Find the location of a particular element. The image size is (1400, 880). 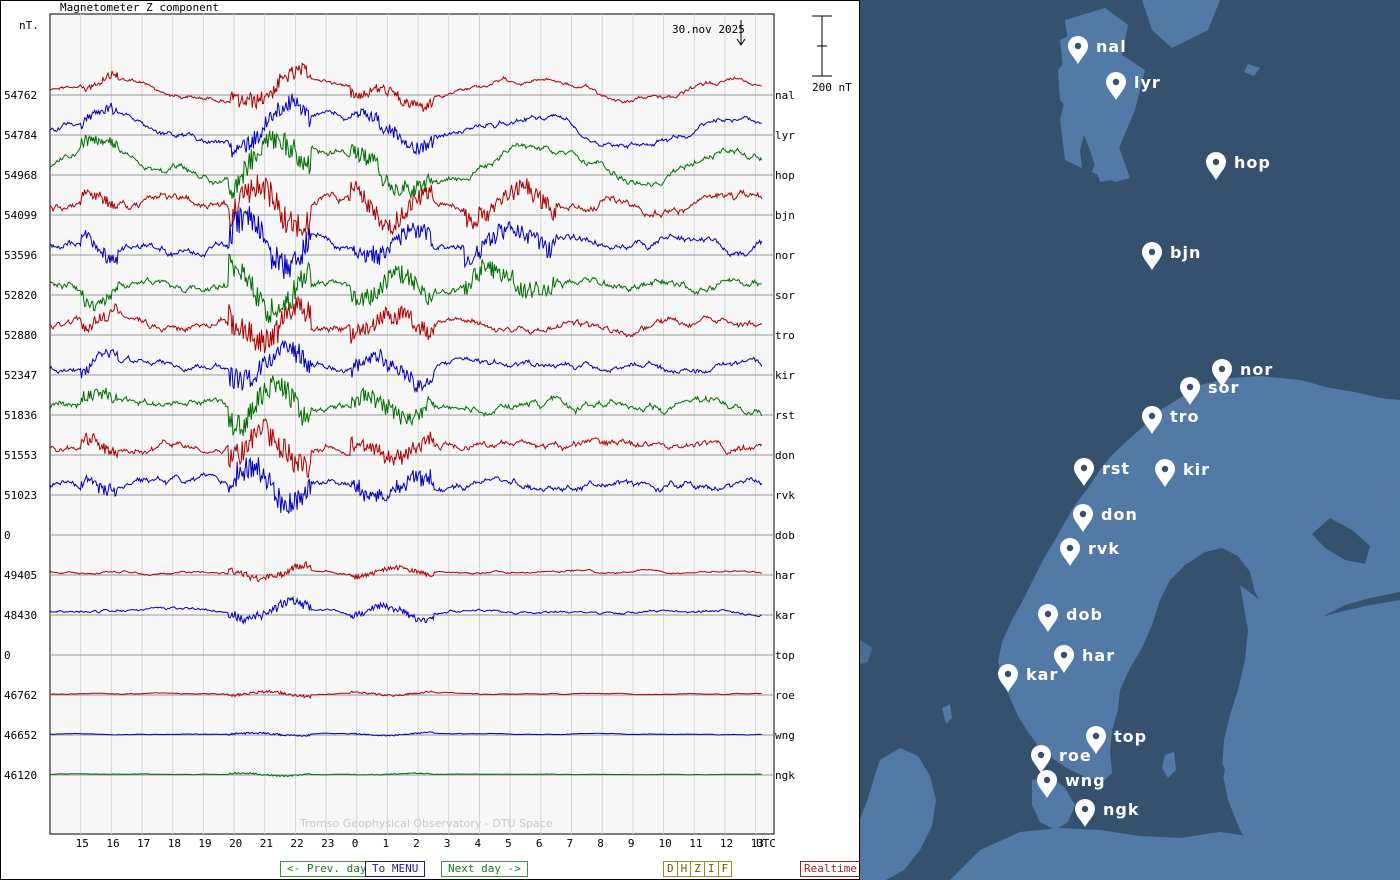

map-station-label: tro is located at coordinates (1185, 416).